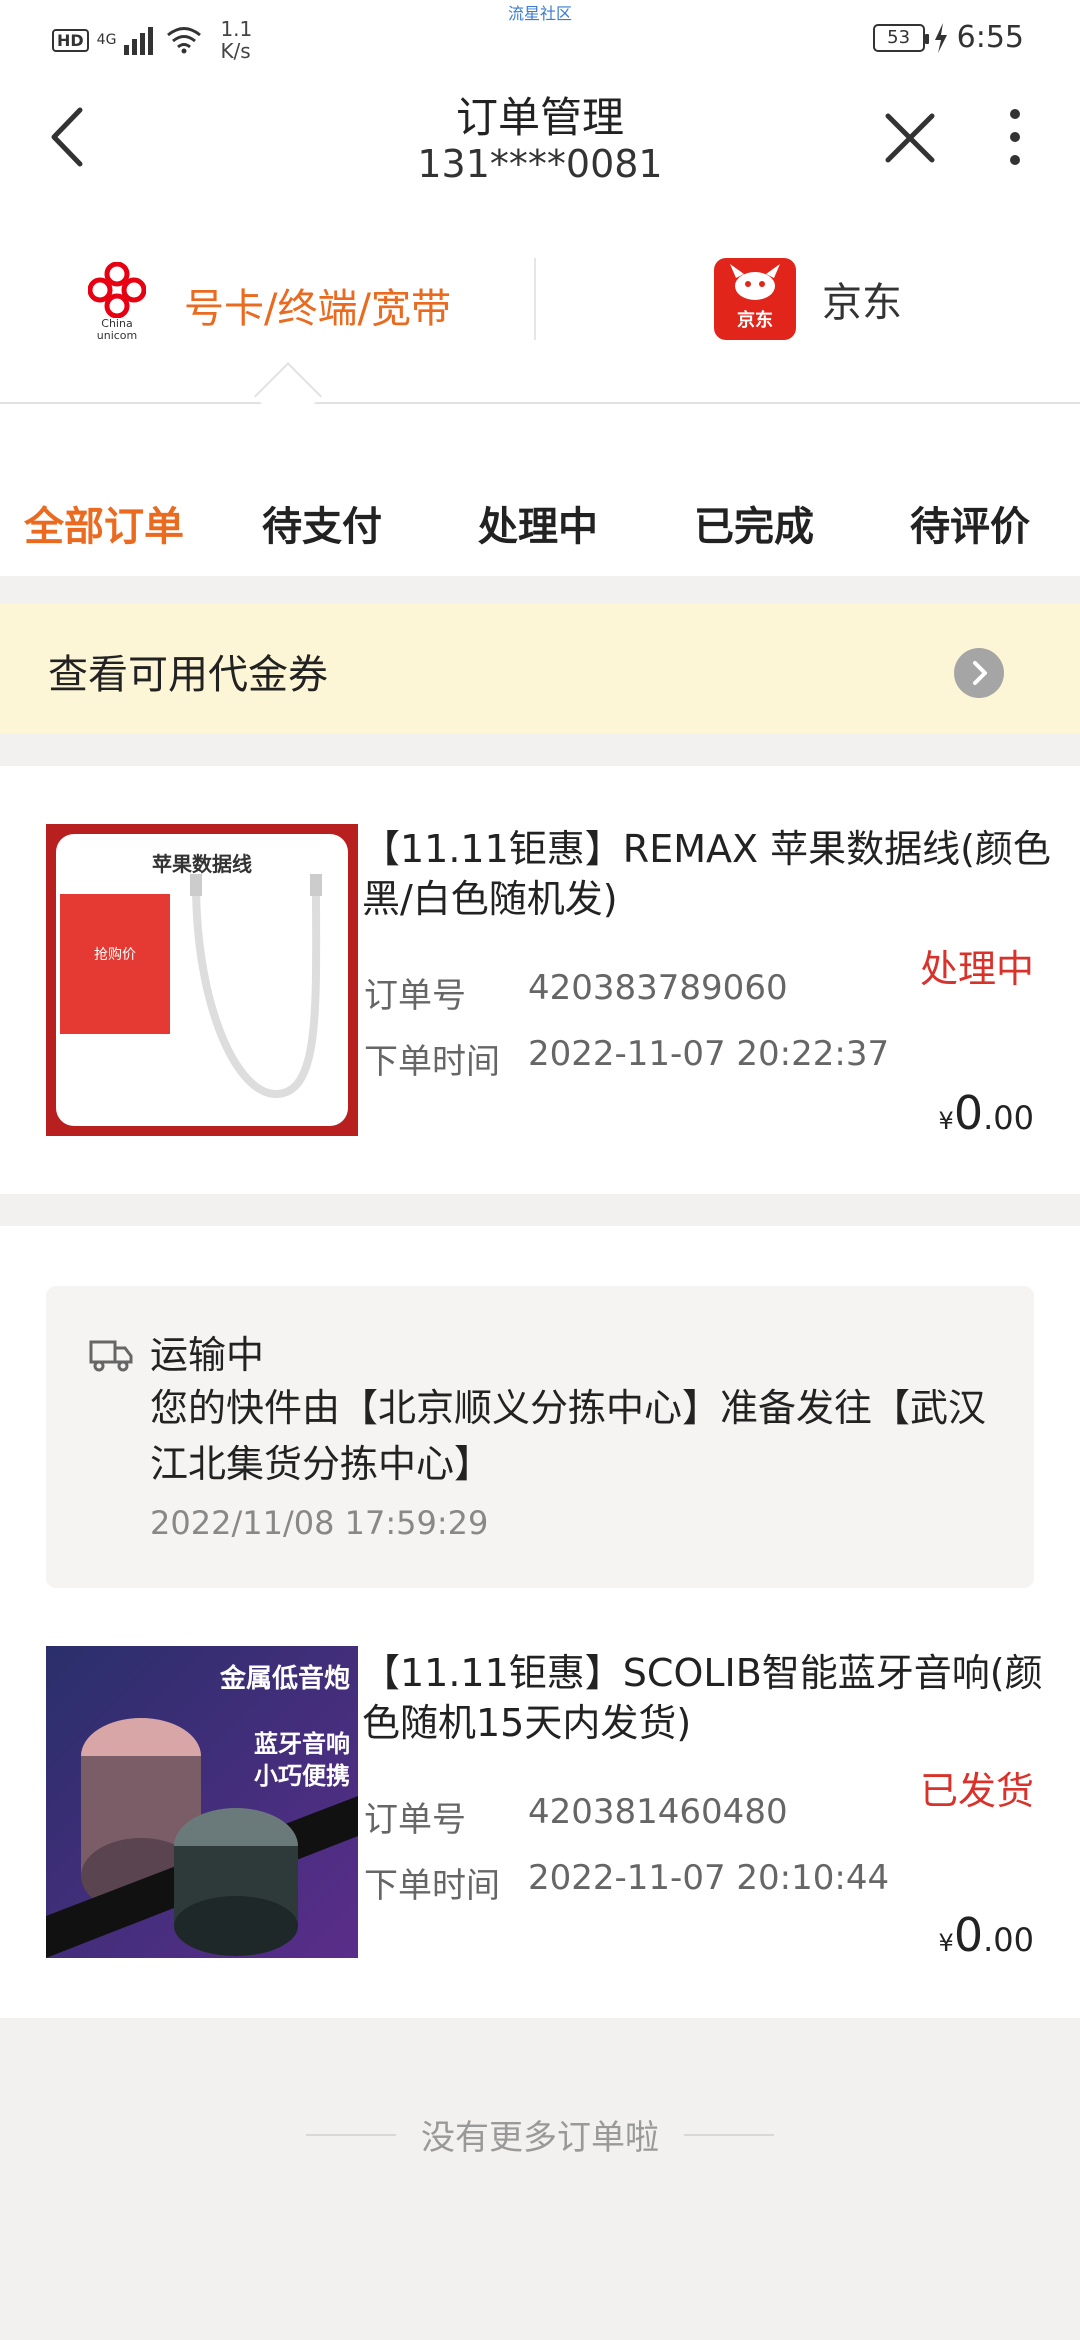  What do you see at coordinates (540, 490) in the screenshot?
I see `order-tabs: 全部订单 待支付 处理中 已完成 待评价` at bounding box center [540, 490].